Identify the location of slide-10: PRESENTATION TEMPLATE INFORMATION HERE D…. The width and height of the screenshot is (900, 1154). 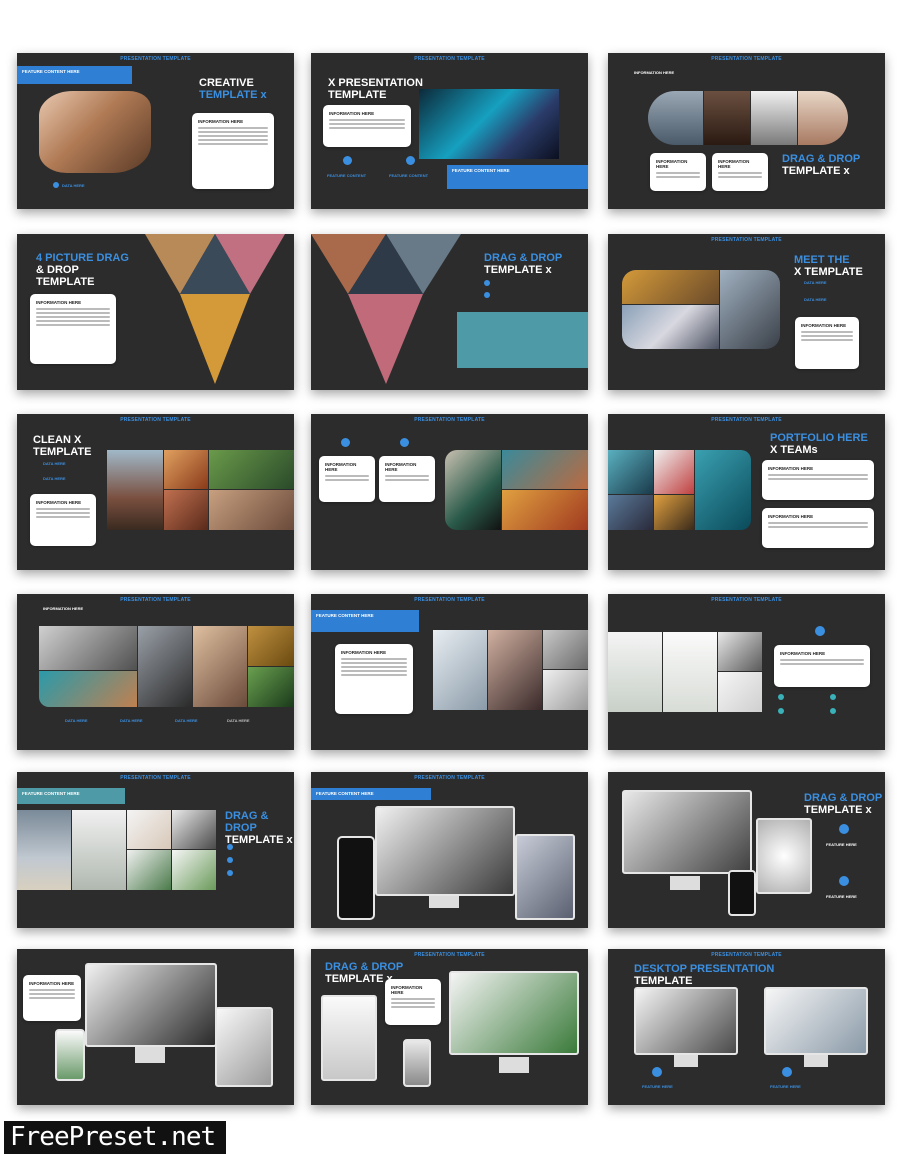
(155, 672).